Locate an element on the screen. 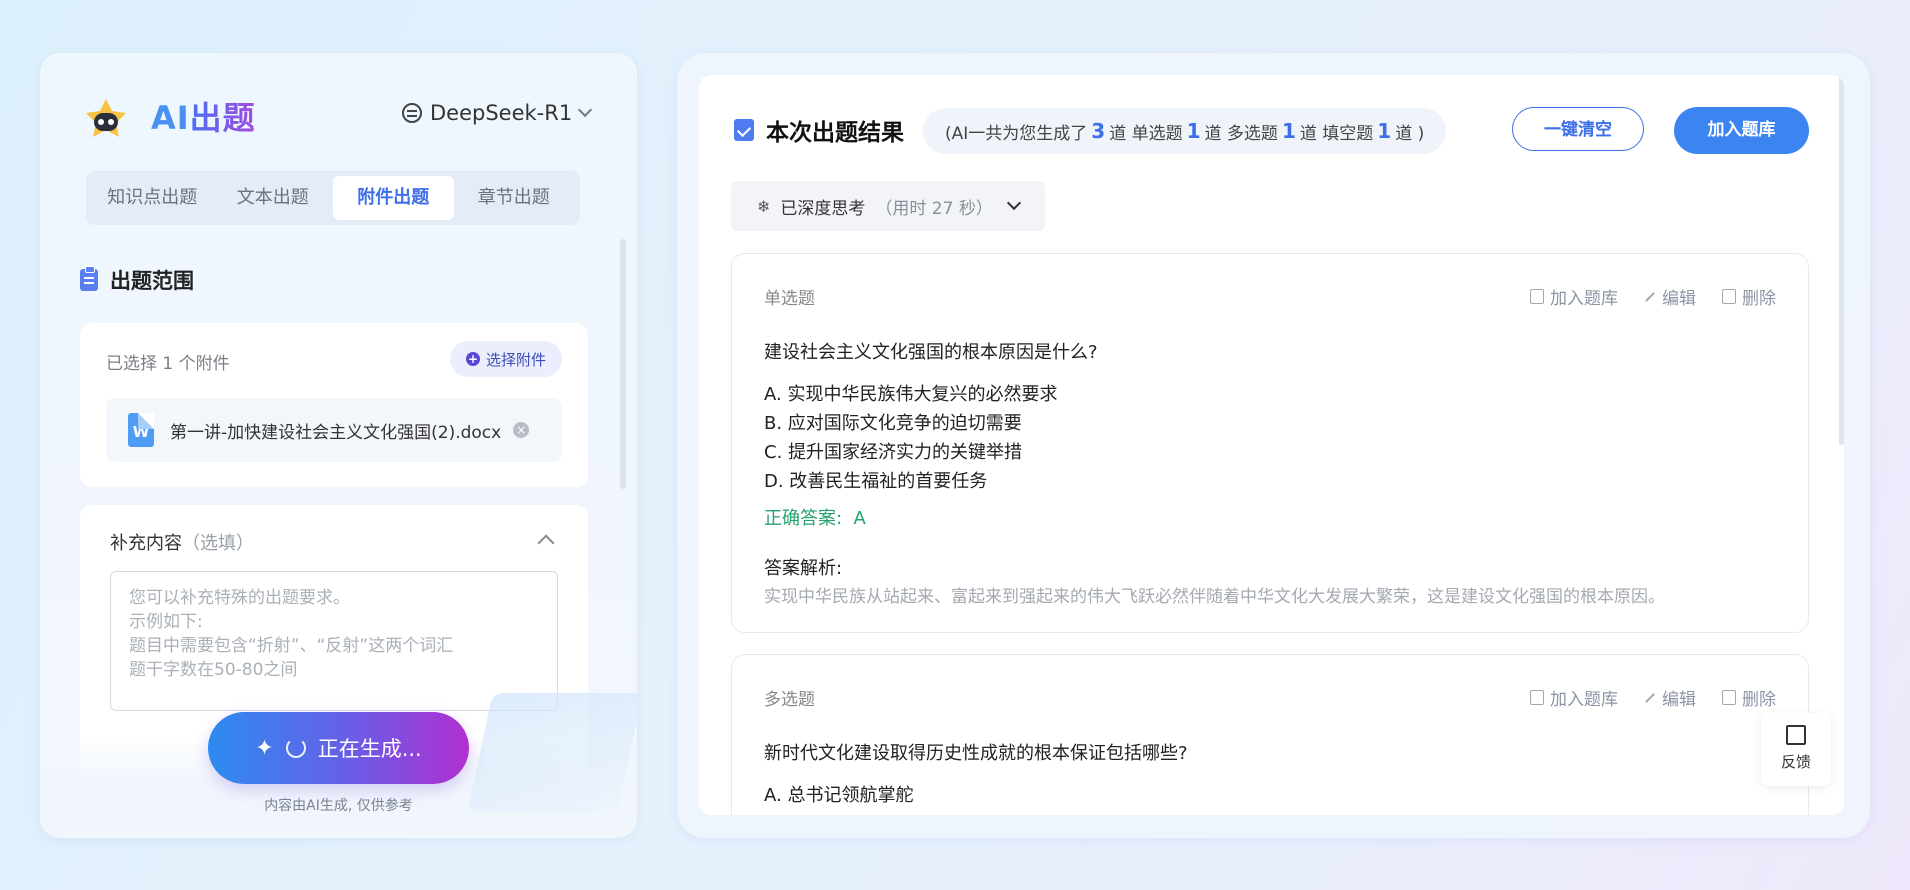 Image resolution: width=1910 pixels, height=890 pixels. app-title: AI出题 is located at coordinates (203, 118).